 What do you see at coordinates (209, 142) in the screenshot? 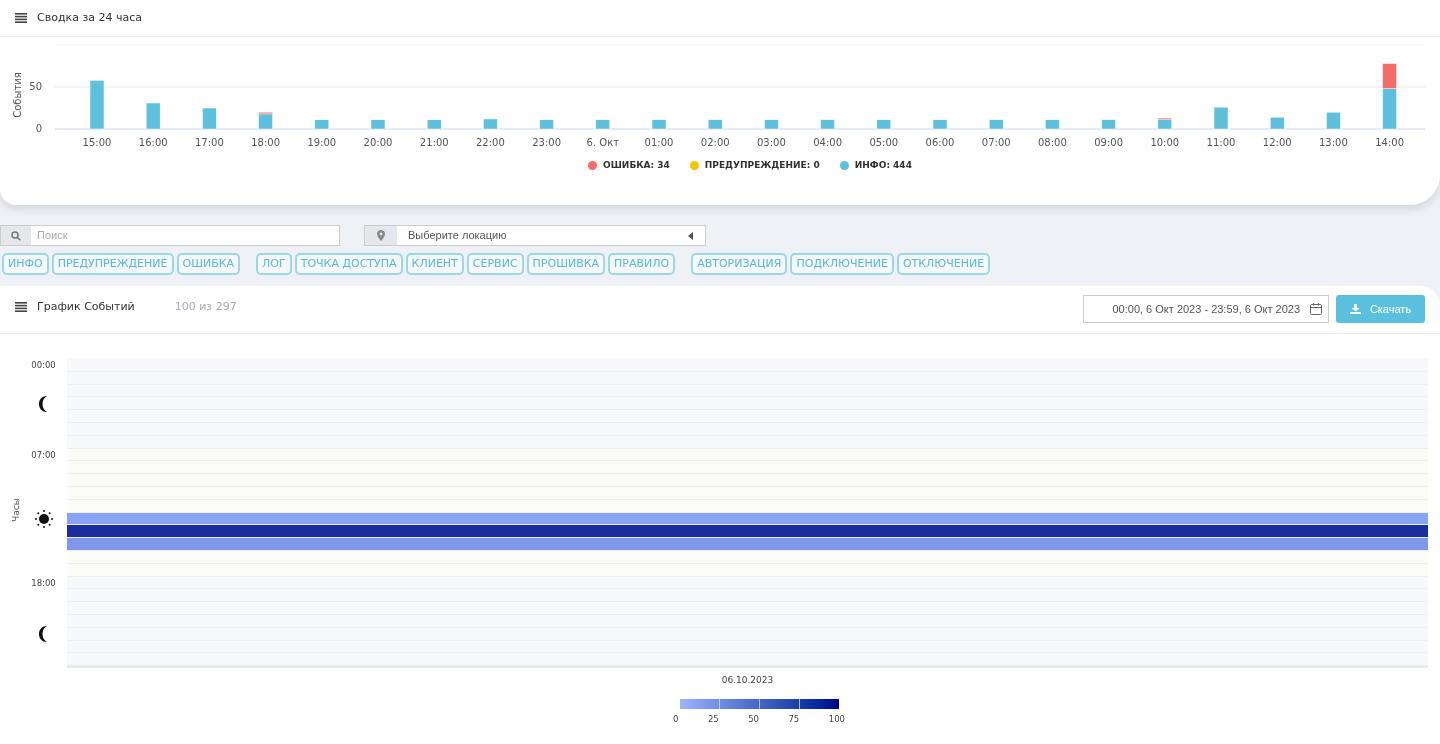
I see `x-tick-label: 17:00` at bounding box center [209, 142].